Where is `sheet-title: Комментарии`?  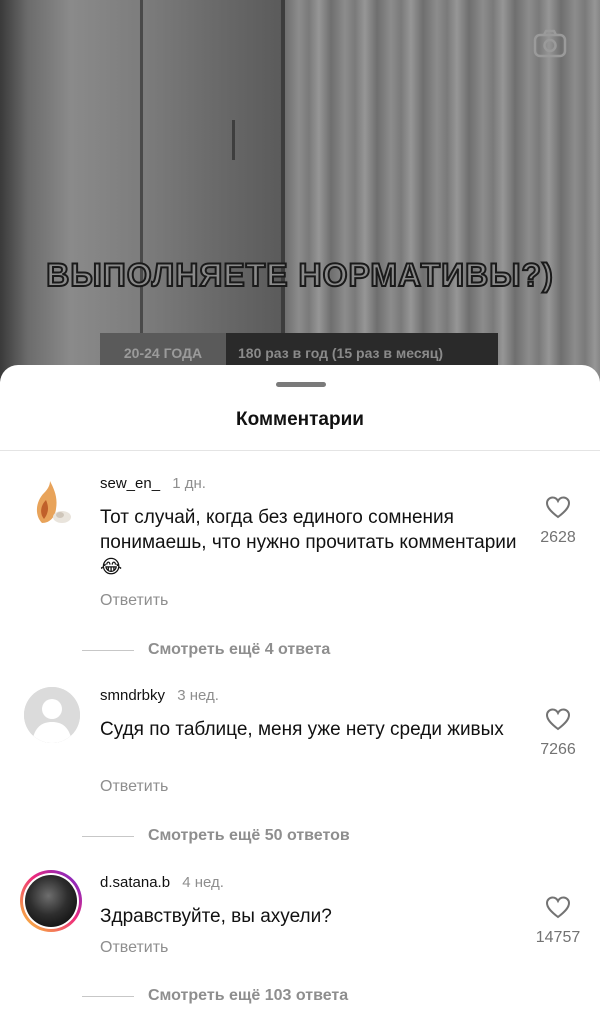 sheet-title: Комментарии is located at coordinates (300, 419).